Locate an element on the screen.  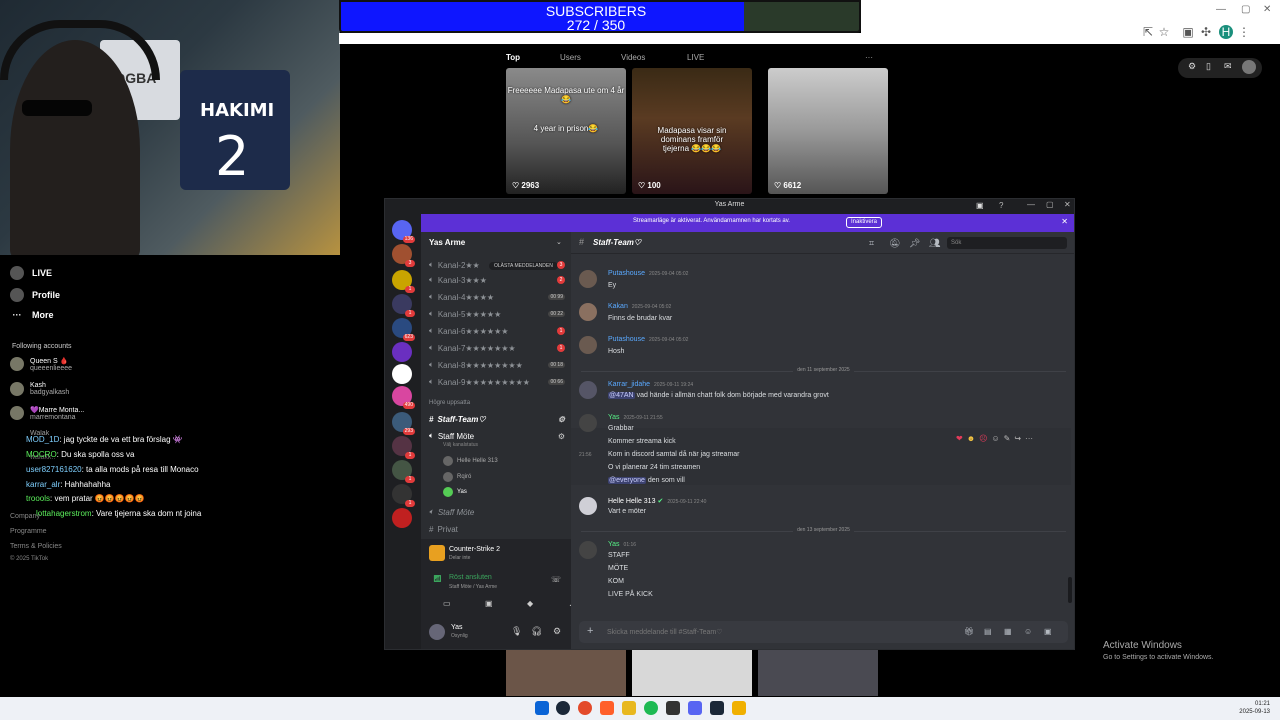
following-account: Queen S 🩸 queeenlieeee is located at coordinates (41, 364).